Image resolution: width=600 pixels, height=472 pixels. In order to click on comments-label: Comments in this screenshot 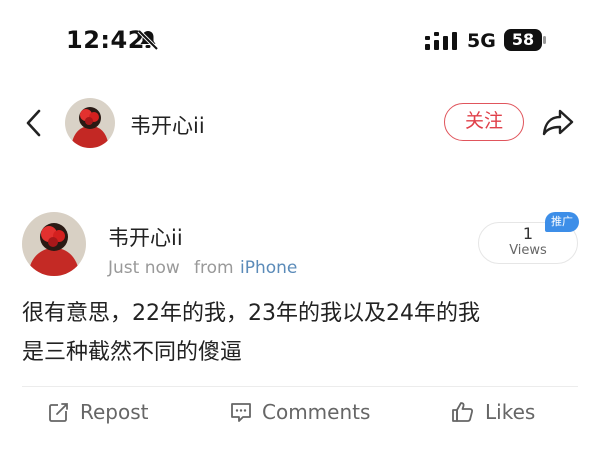, I will do `click(316, 412)`.